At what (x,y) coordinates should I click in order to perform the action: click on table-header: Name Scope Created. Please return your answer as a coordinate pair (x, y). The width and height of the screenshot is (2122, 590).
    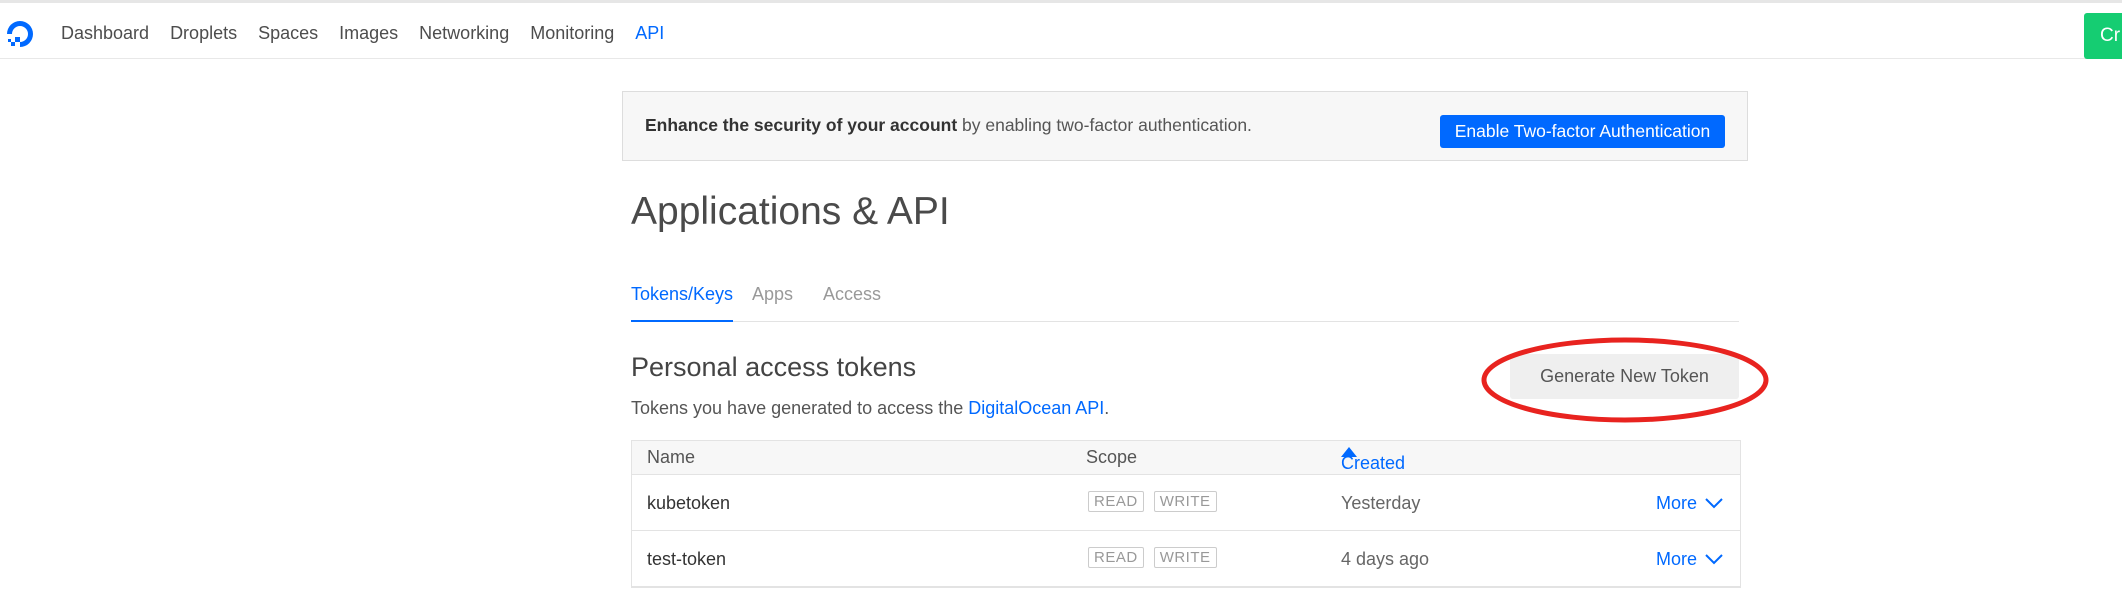
    Looking at the image, I should click on (1186, 458).